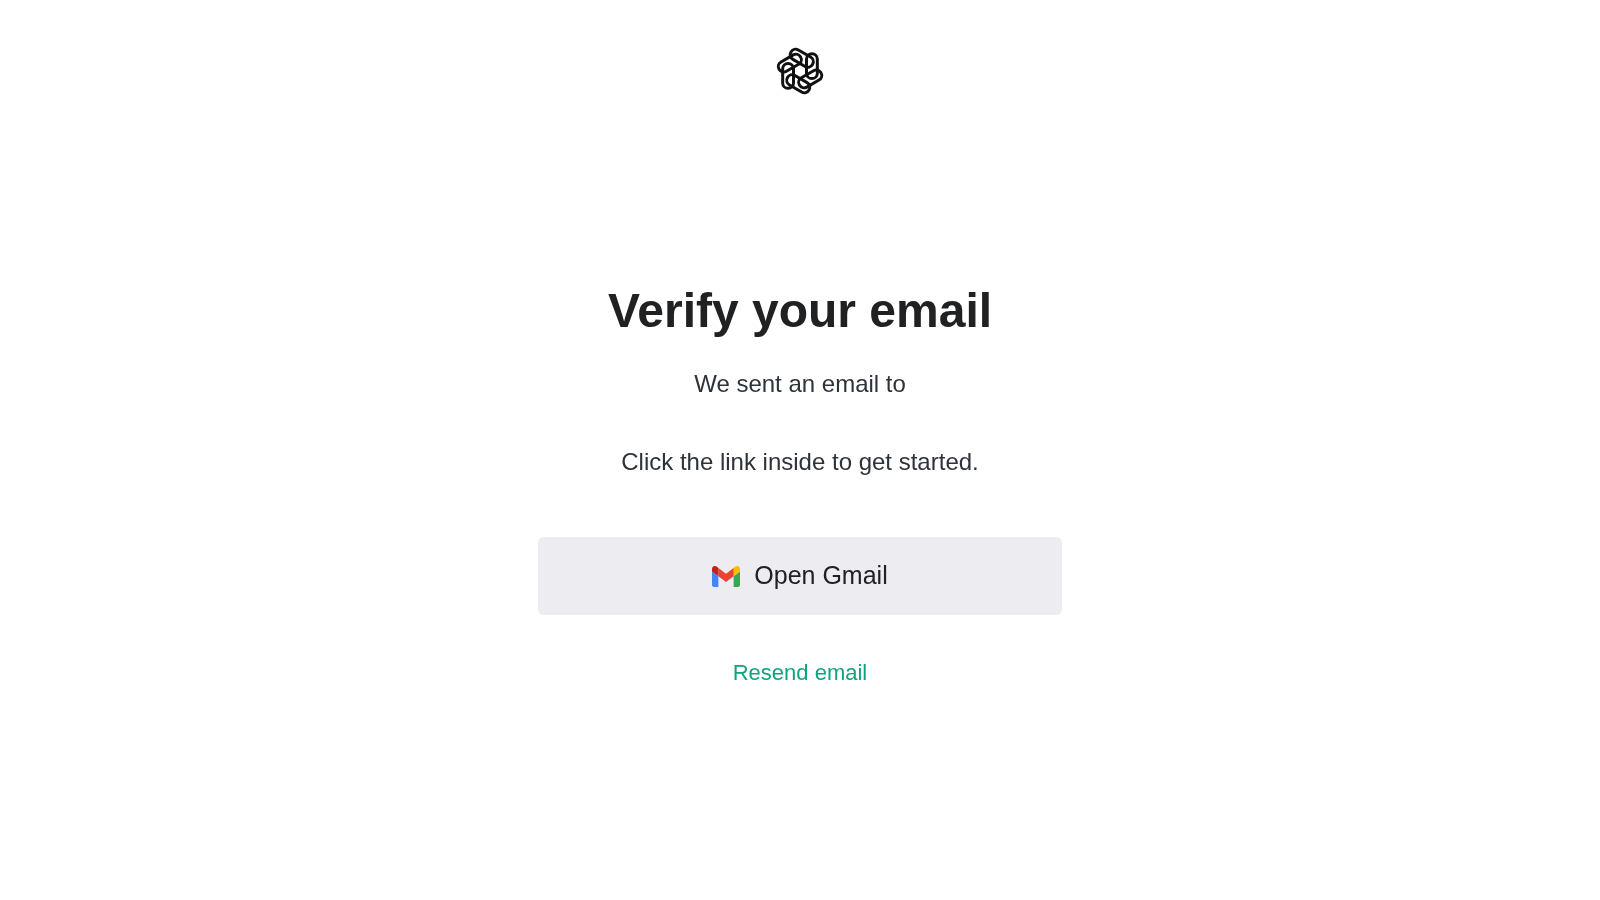 The image size is (1600, 900). I want to click on page-title: Verify your email, so click(800, 311).